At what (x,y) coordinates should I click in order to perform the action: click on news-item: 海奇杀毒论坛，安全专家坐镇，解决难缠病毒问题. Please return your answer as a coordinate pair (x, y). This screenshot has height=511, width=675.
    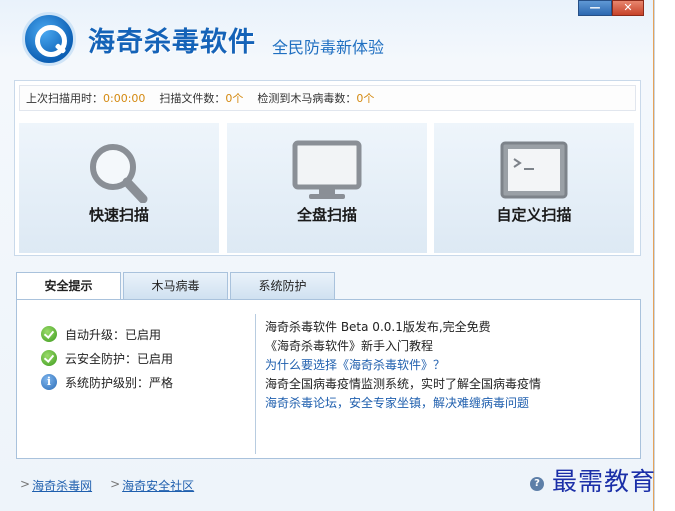
    Looking at the image, I should click on (403, 403).